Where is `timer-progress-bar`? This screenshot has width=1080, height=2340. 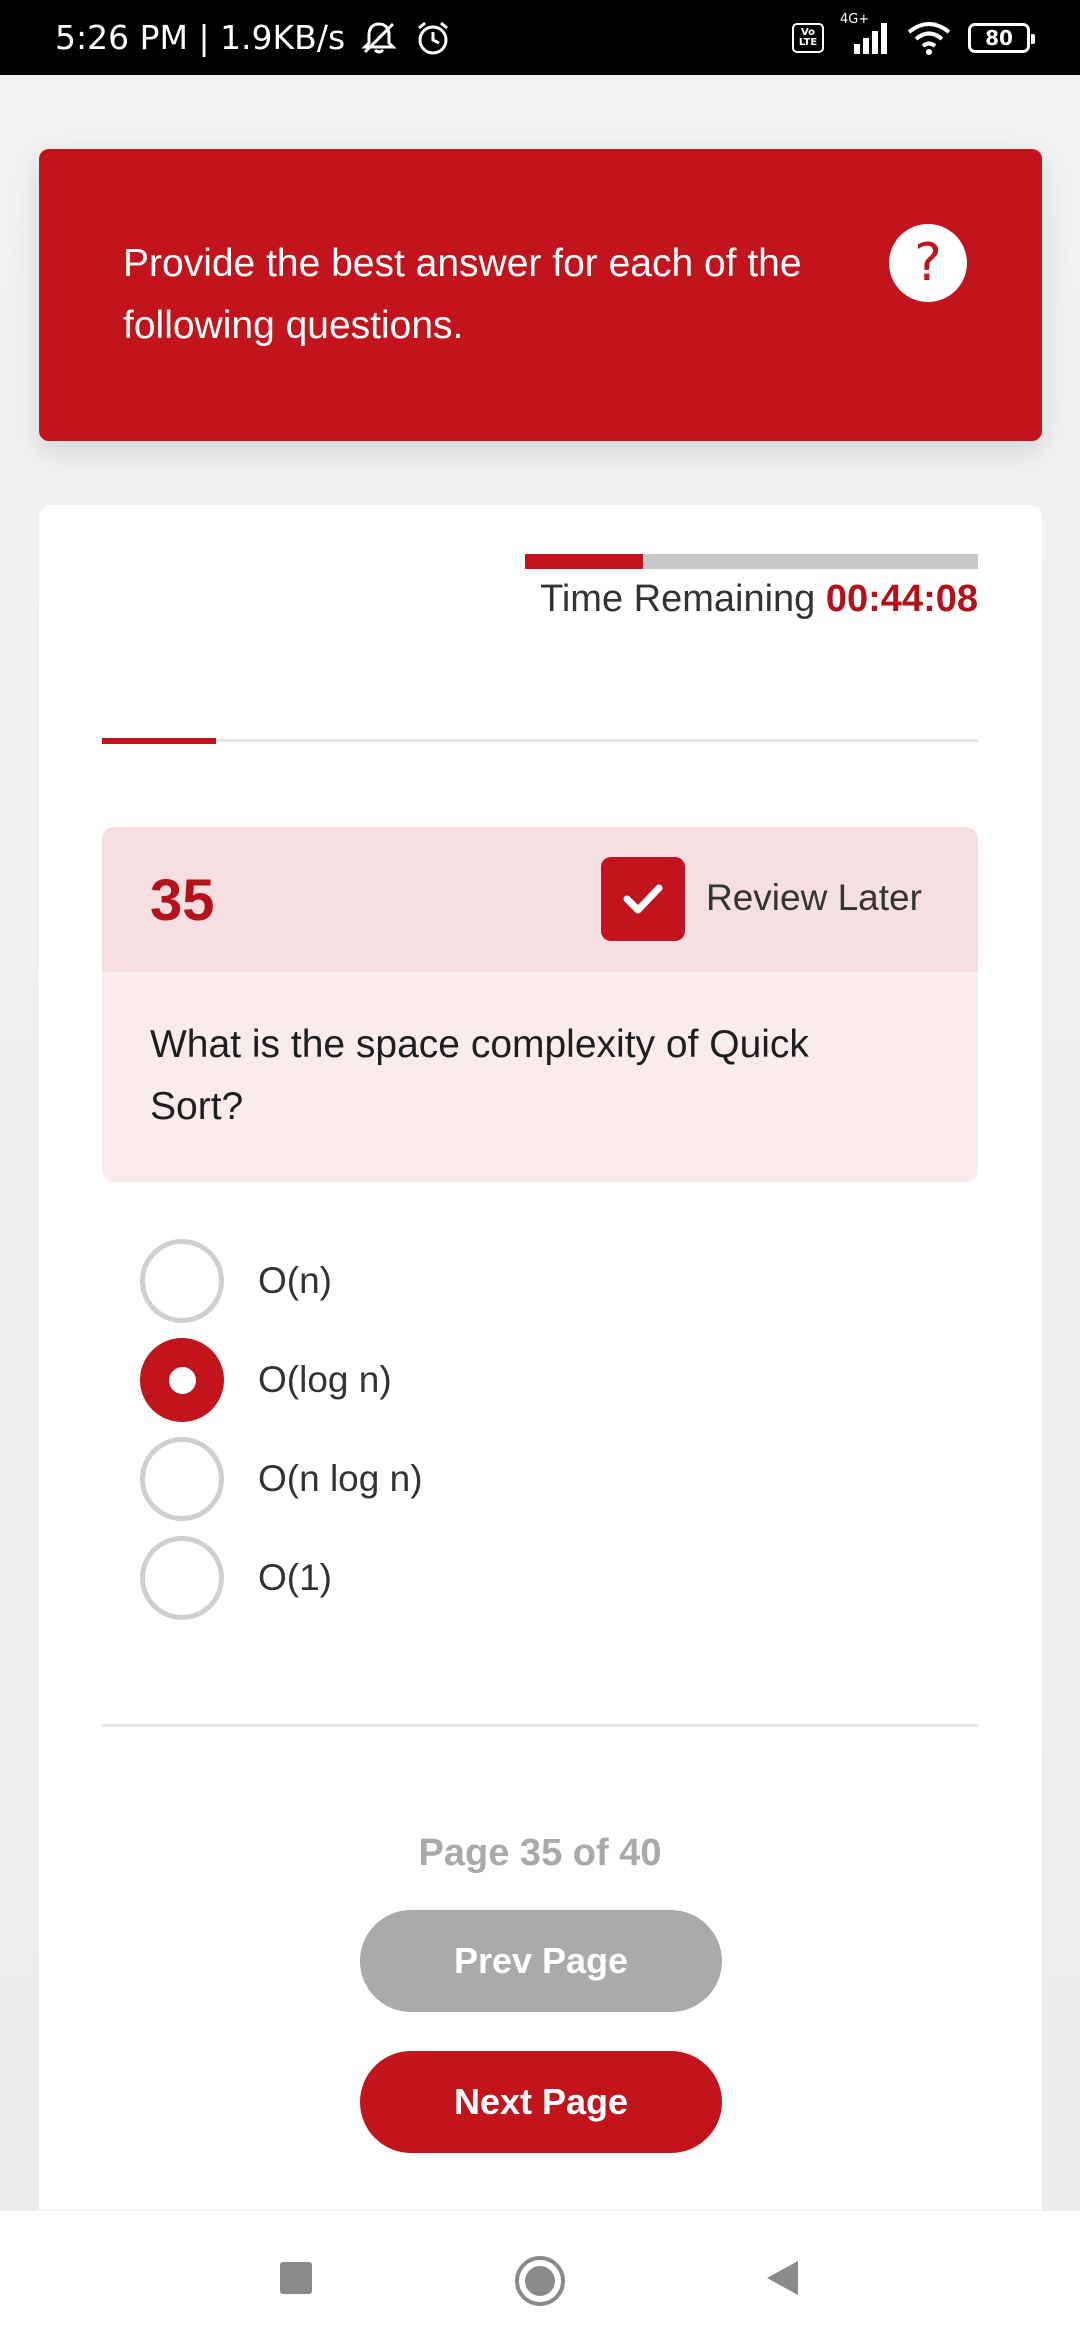 timer-progress-bar is located at coordinates (751, 561).